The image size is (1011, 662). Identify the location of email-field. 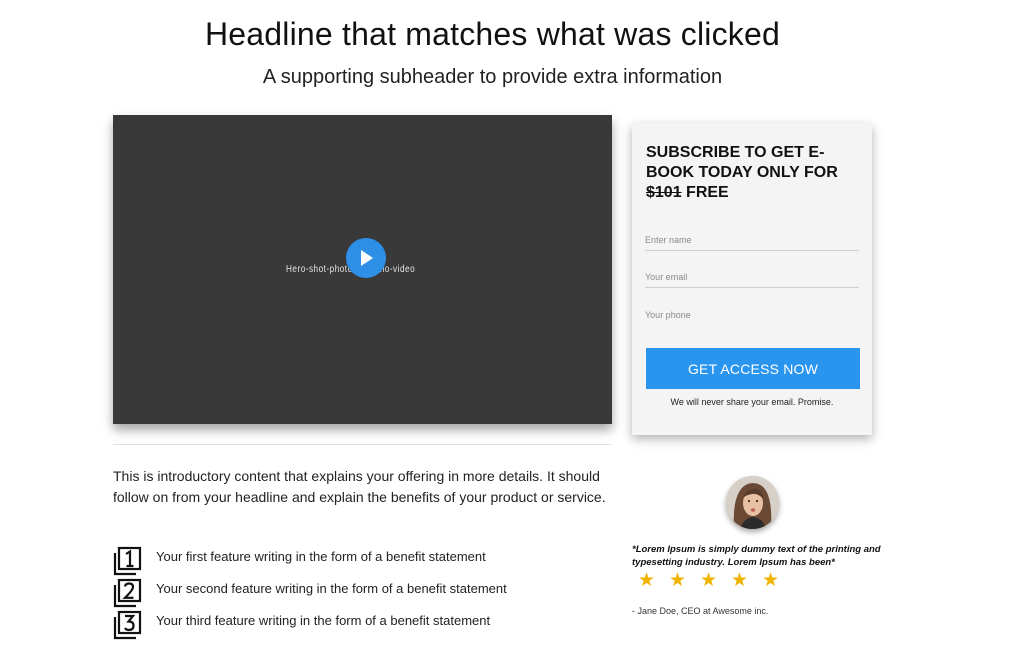
(752, 277).